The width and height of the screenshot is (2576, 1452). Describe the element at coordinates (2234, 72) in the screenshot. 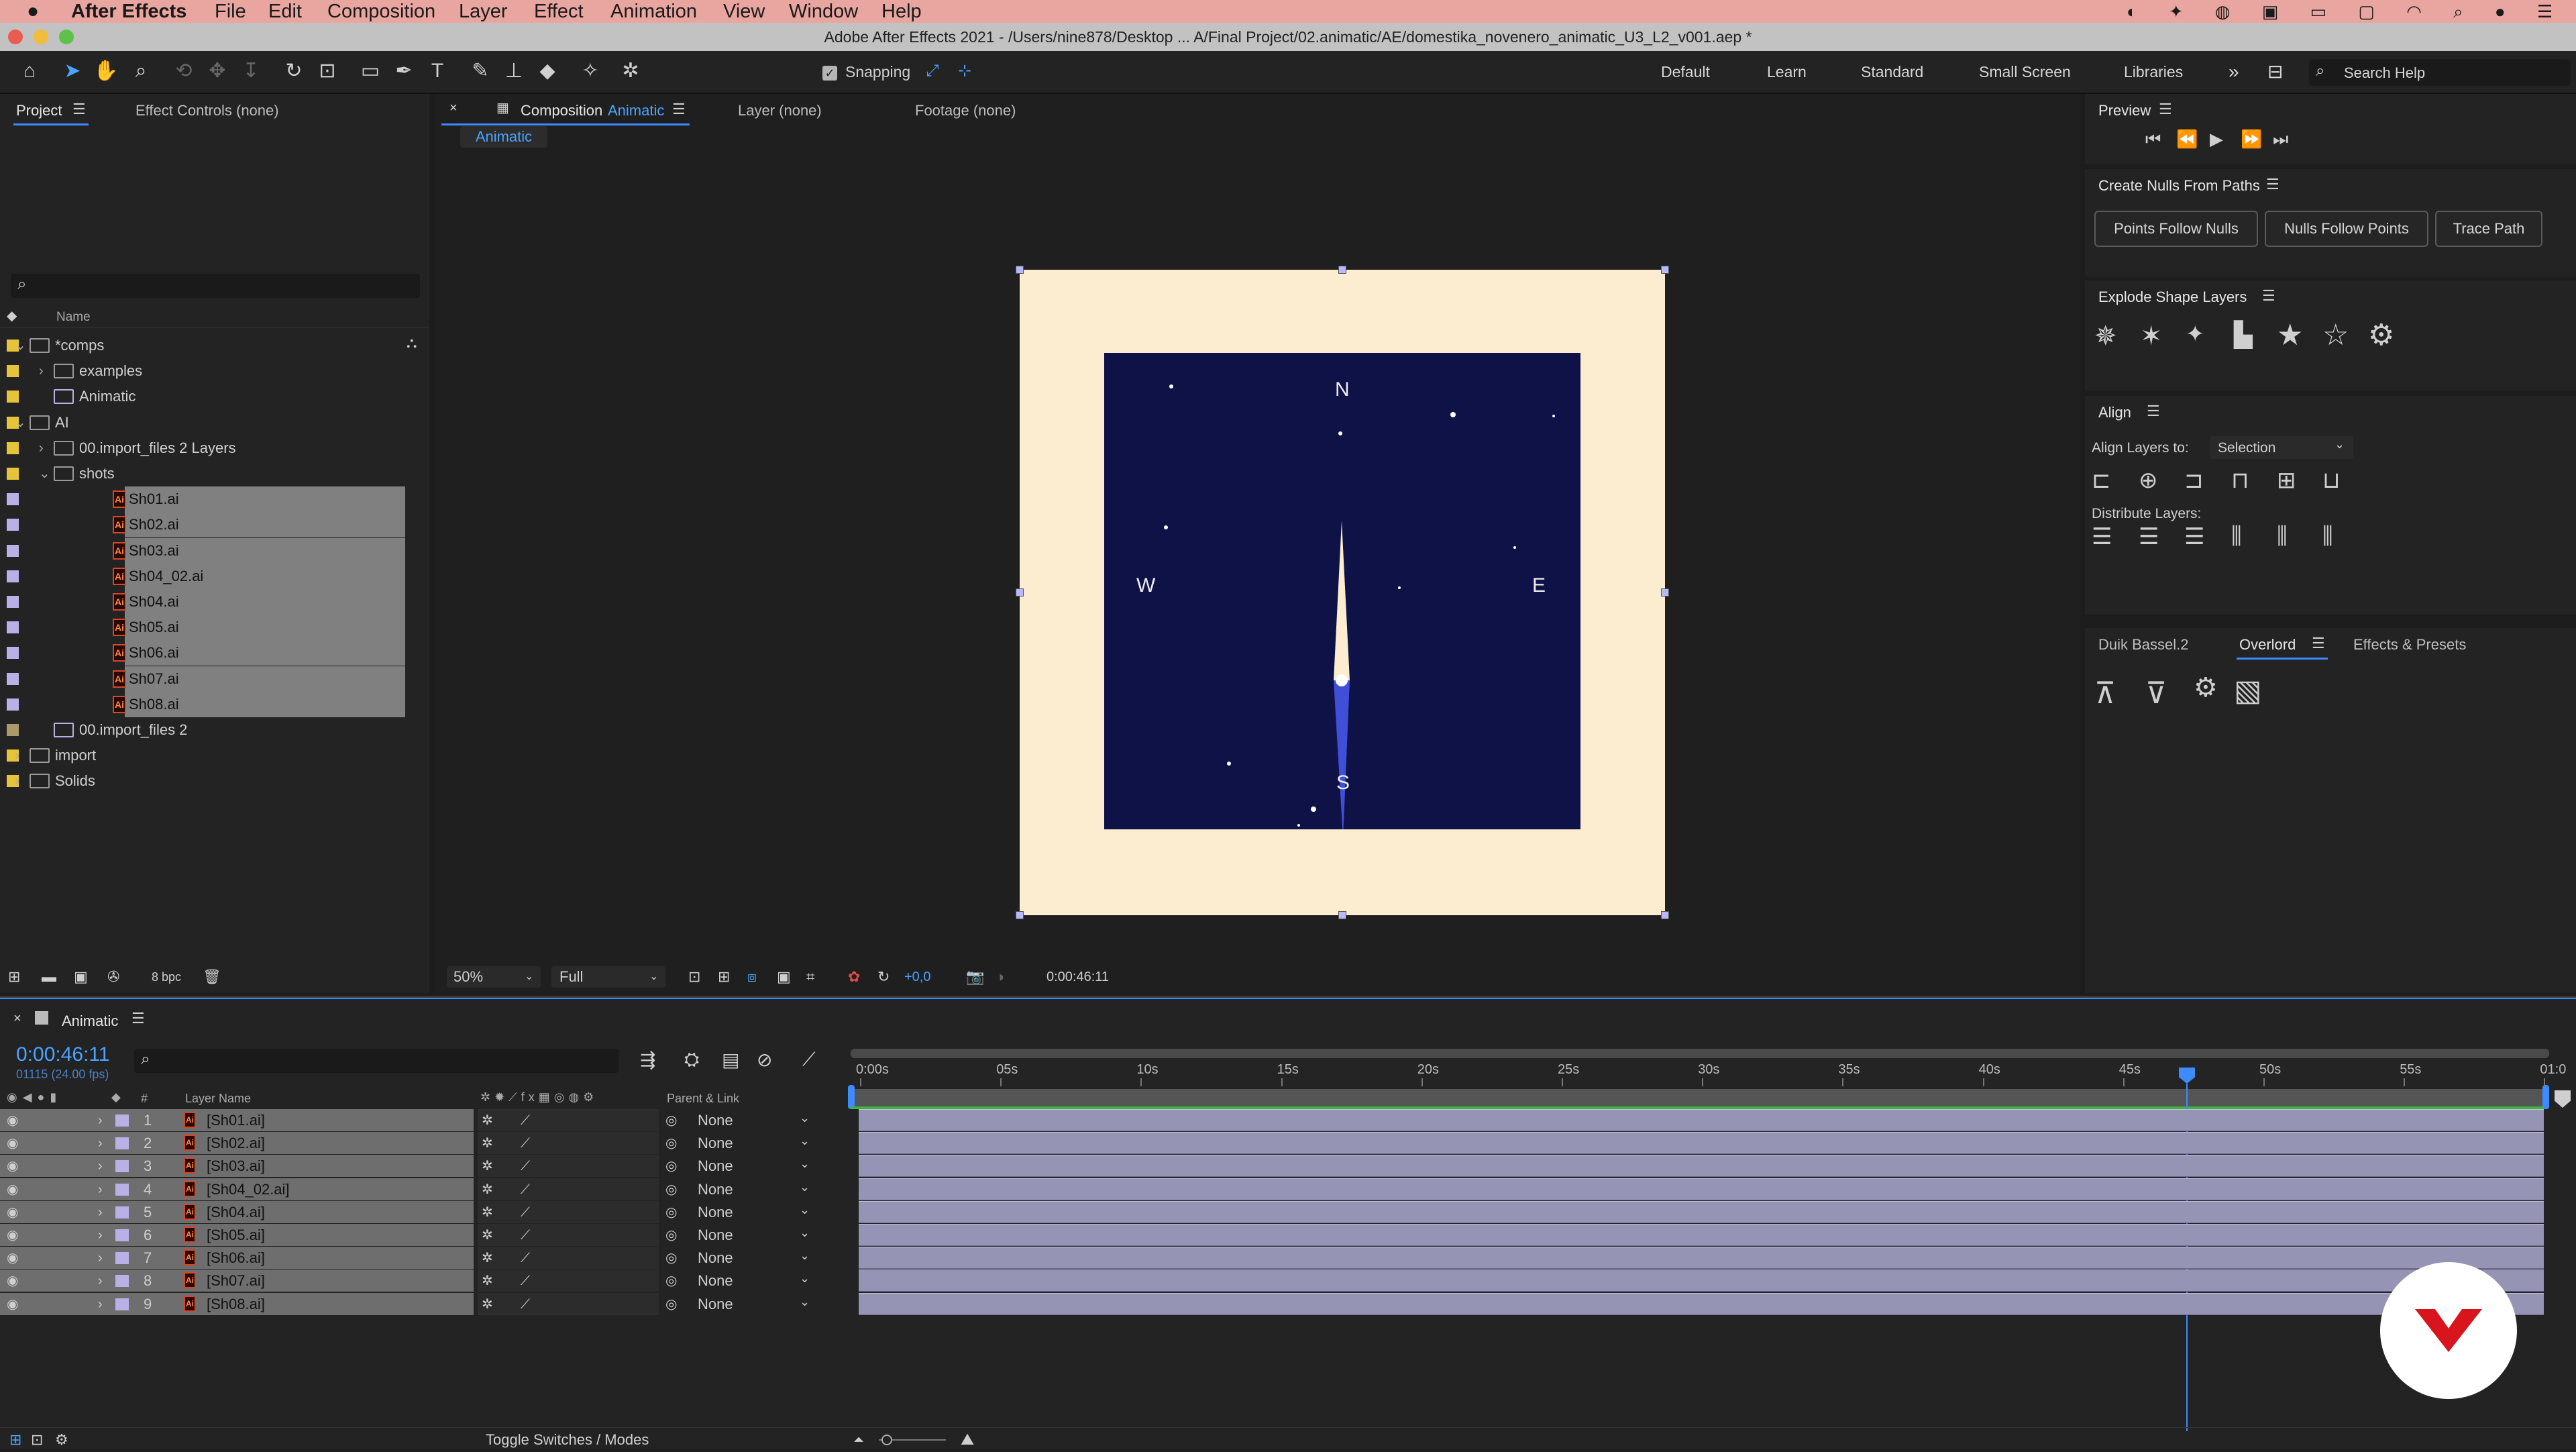

I see `more-workspaces-icon: »` at that location.